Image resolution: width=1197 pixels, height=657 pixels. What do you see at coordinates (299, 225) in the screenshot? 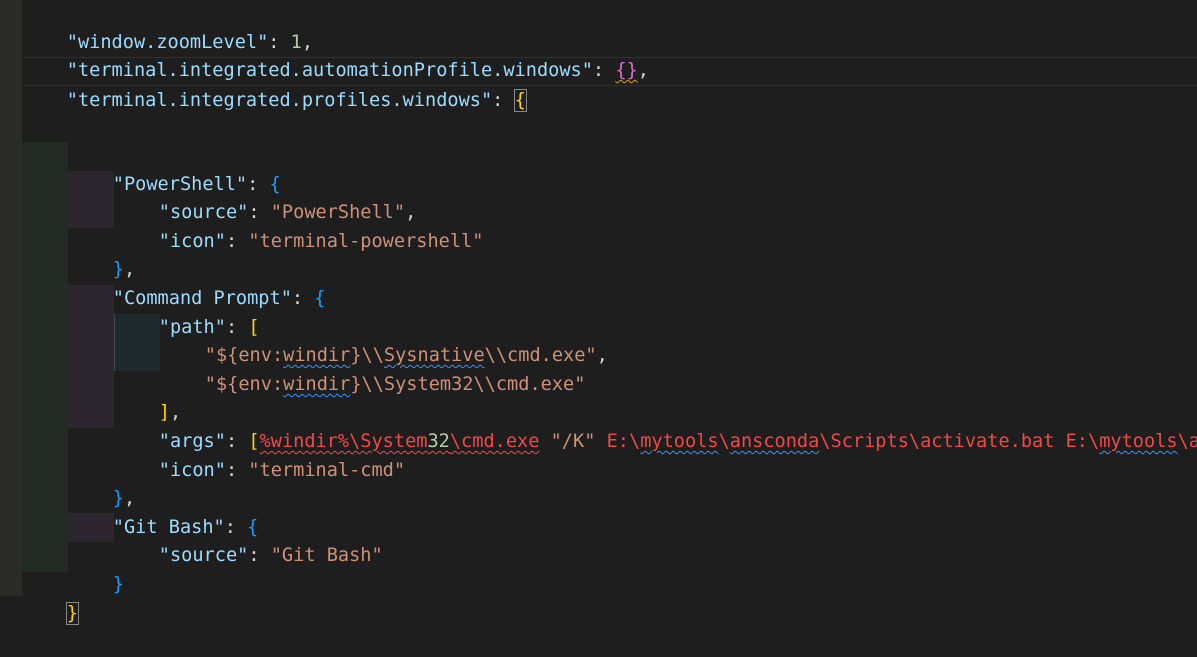
I see `code-line: "icon": "terminal-powershell"` at bounding box center [299, 225].